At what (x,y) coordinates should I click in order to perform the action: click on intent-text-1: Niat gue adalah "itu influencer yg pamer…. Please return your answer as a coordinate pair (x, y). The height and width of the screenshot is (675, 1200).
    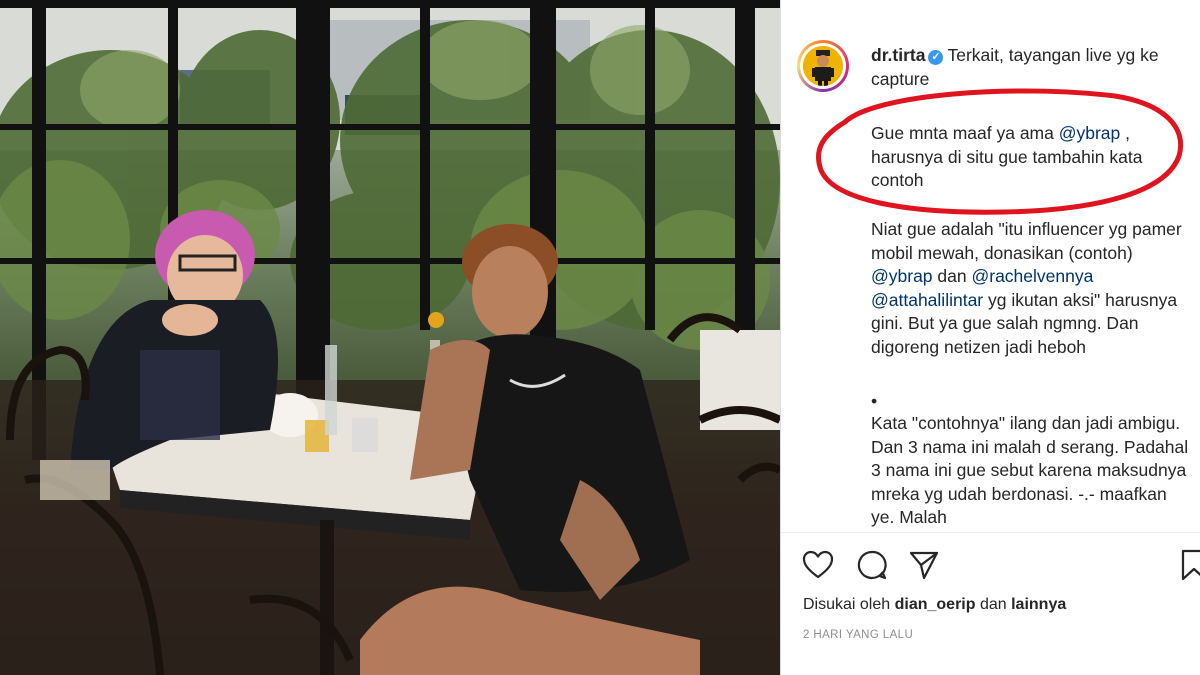
    Looking at the image, I should click on (1026, 241).